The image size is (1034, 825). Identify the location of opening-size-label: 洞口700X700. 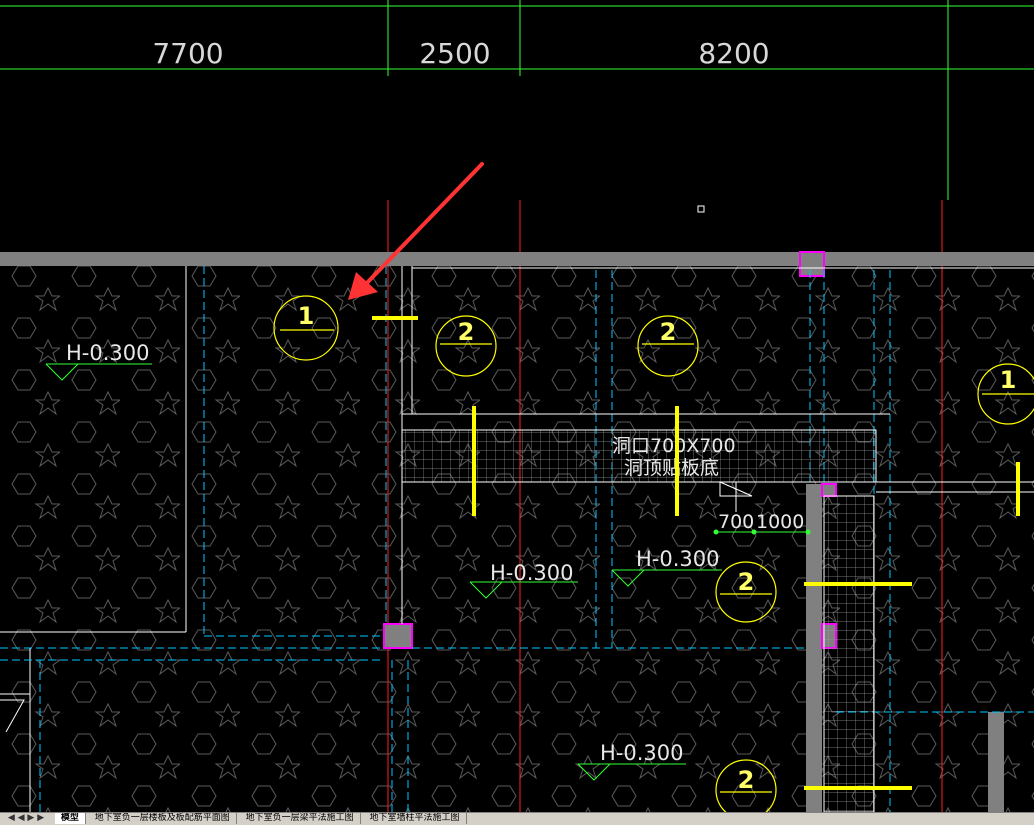
(674, 446).